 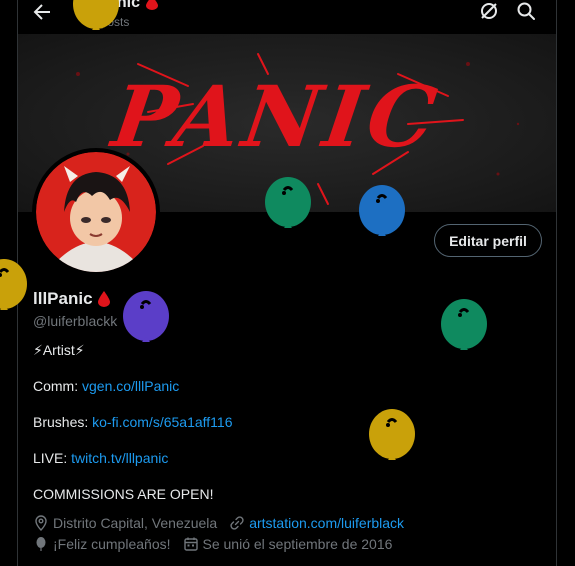 I want to click on location-text: Distrito Capital, Venezuela, so click(x=135, y=523).